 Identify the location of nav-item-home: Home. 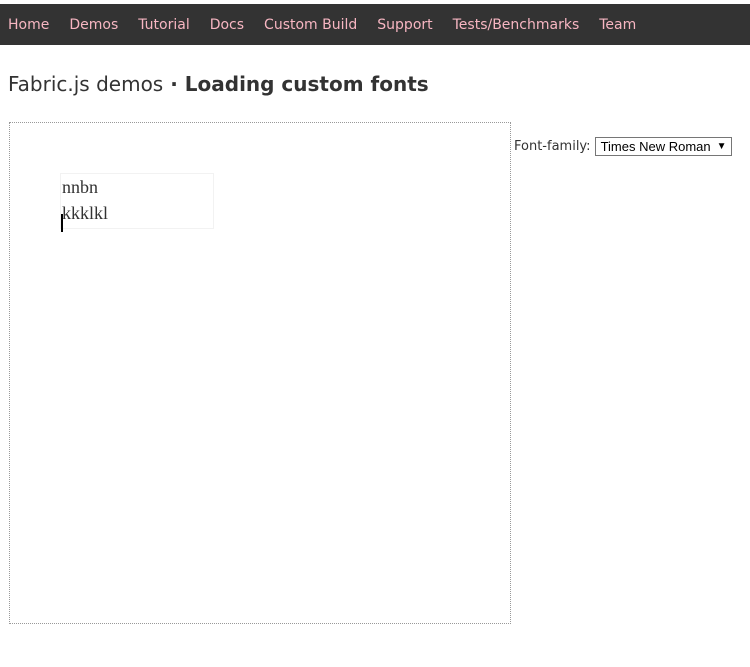
(28, 25).